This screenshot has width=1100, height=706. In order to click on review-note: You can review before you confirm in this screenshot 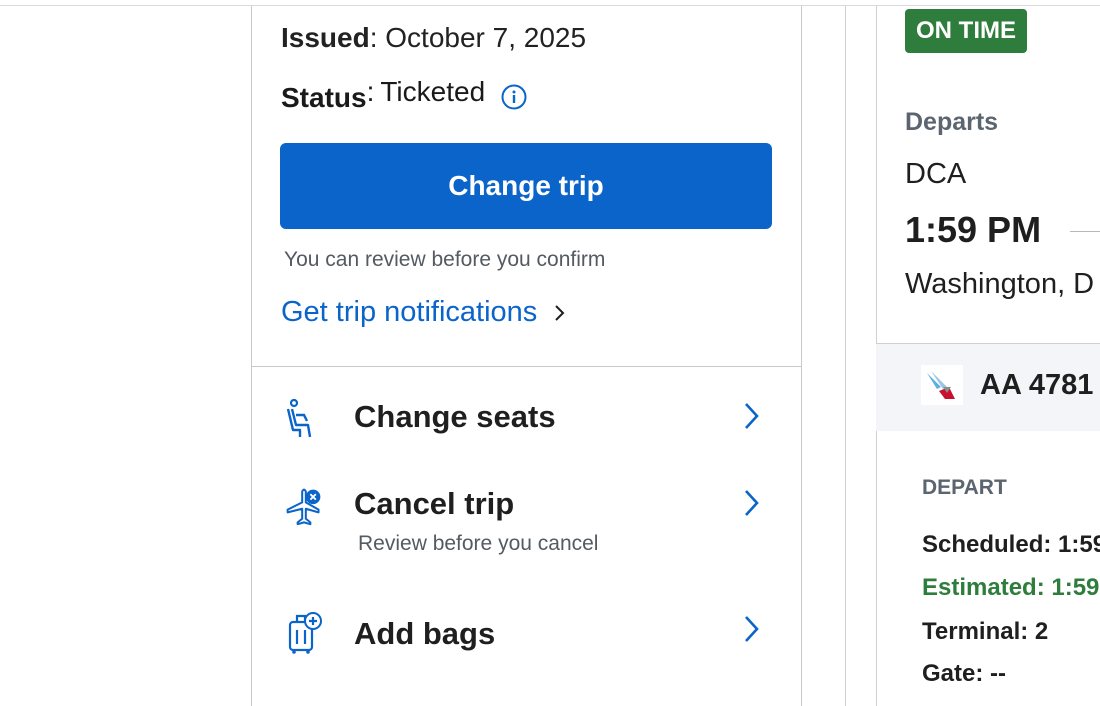, I will do `click(445, 259)`.